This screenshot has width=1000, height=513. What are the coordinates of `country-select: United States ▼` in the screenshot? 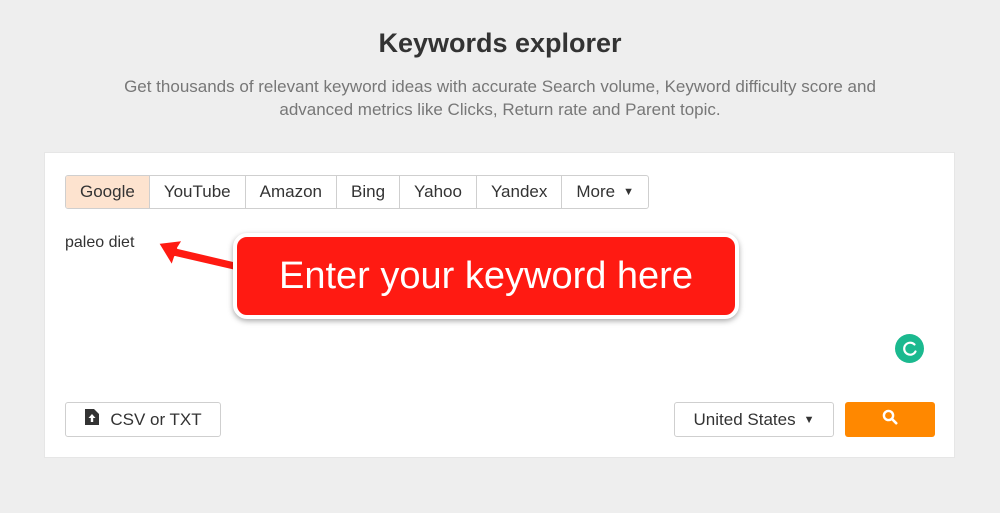 It's located at (754, 419).